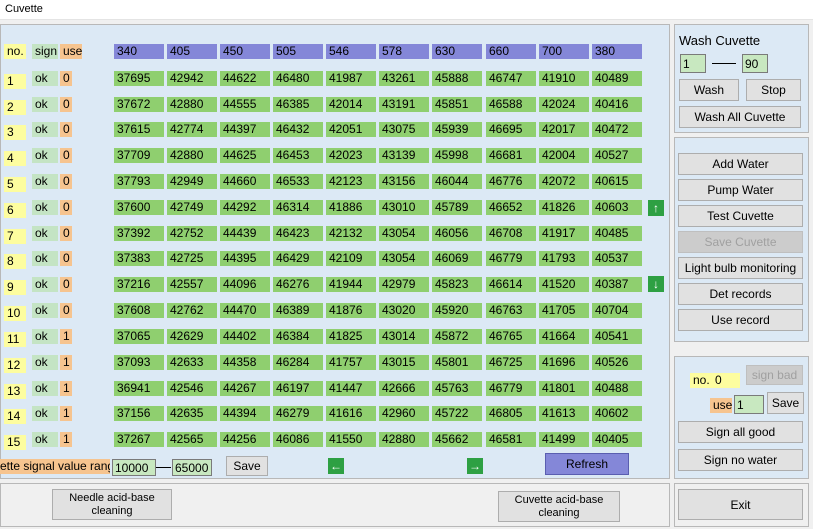 This screenshot has height=529, width=813. What do you see at coordinates (564, 439) in the screenshot?
I see `table-cell: 41499` at bounding box center [564, 439].